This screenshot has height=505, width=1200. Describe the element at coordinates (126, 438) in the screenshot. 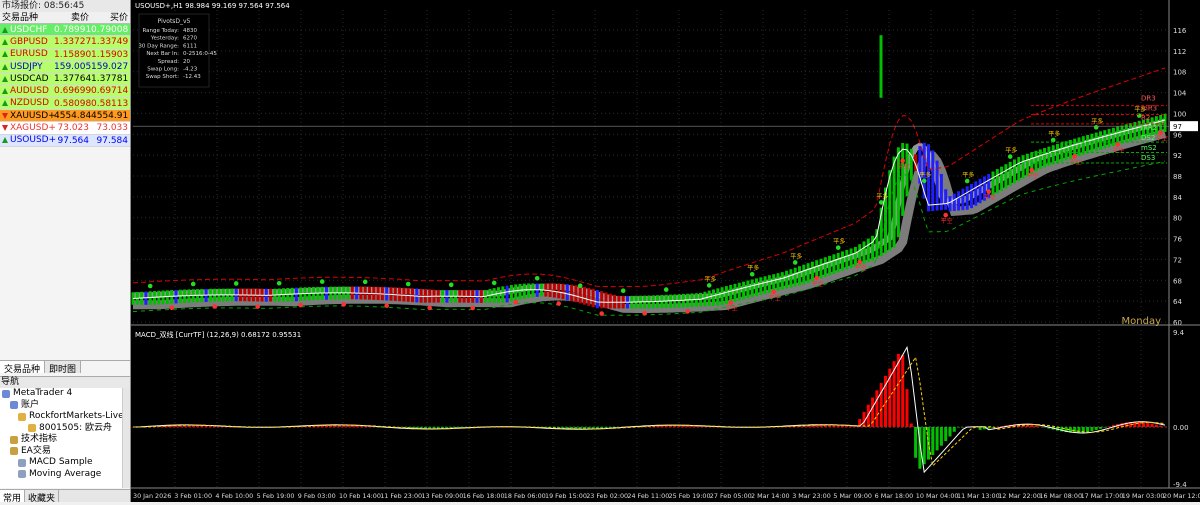

I see `navigator-scrollbar` at that location.